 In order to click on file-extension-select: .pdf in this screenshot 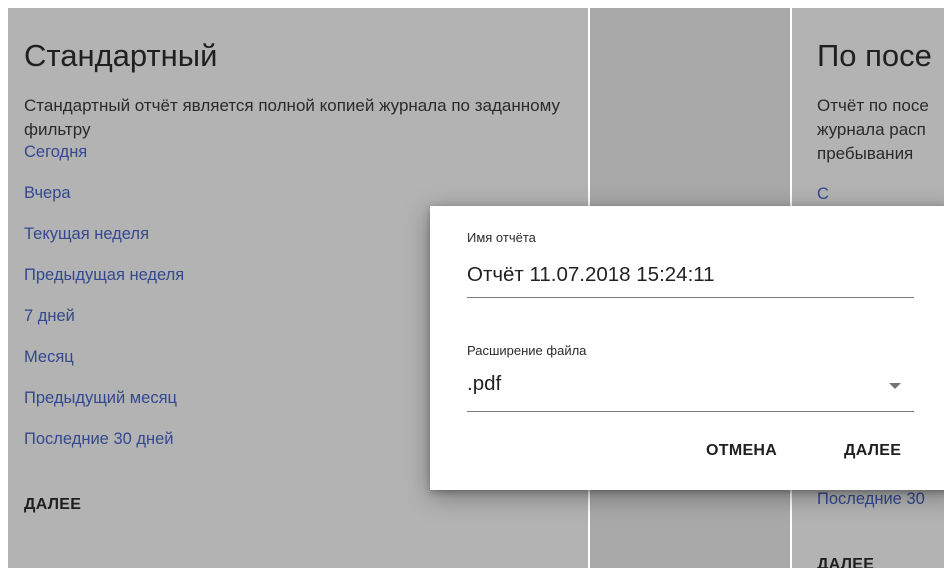, I will do `click(484, 384)`.